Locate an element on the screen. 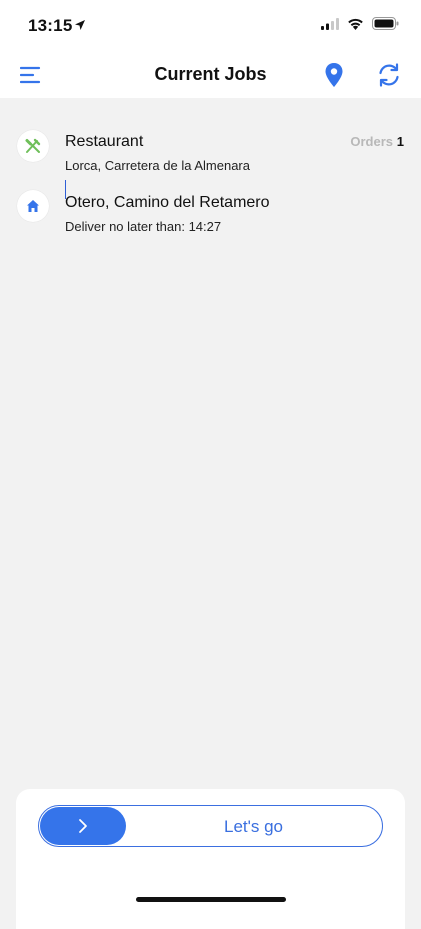  refresh-button is located at coordinates (389, 75).